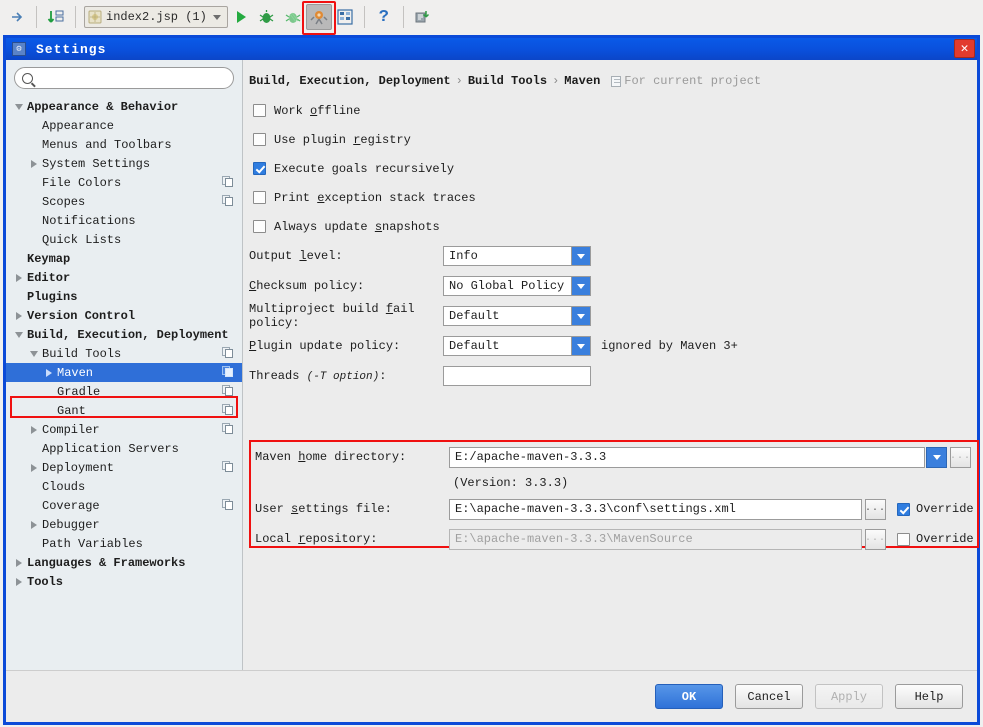  What do you see at coordinates (103, 106) in the screenshot?
I see `sidebar-item-label: Appearance & Behavior` at bounding box center [103, 106].